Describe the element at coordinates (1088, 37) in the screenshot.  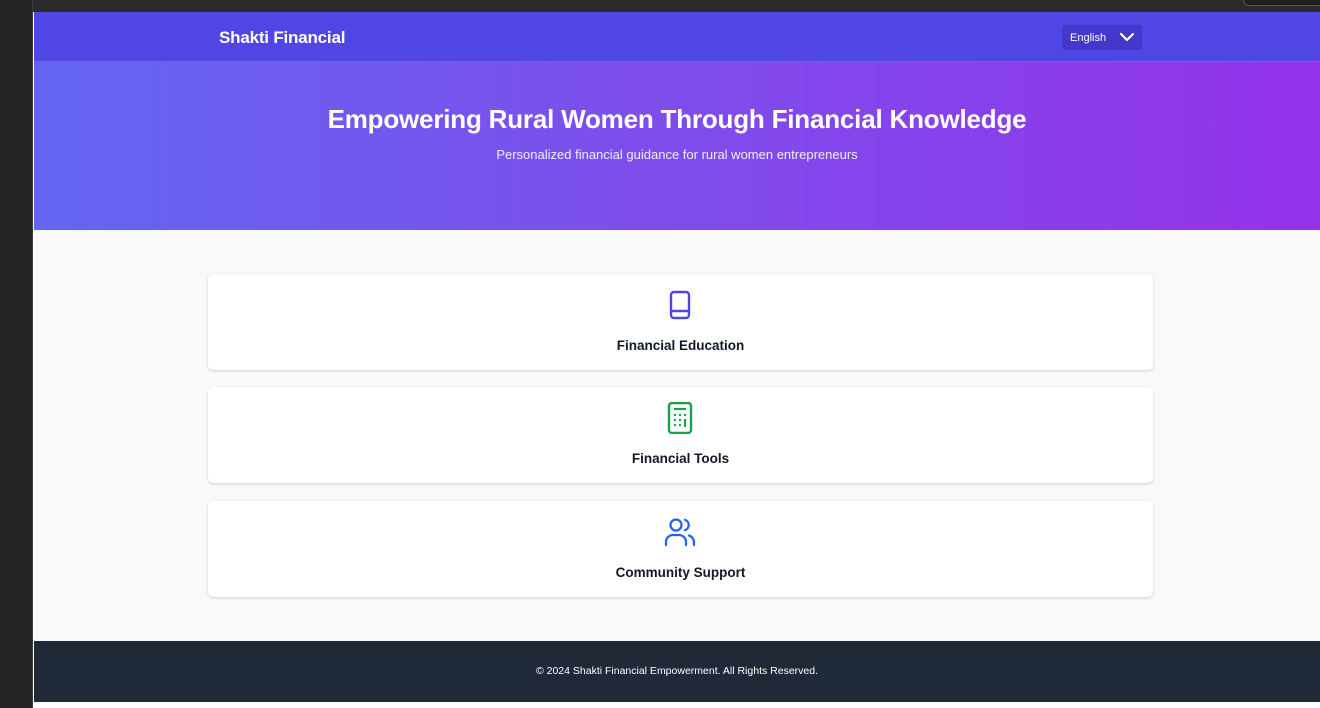
I see `language-select-value: English` at that location.